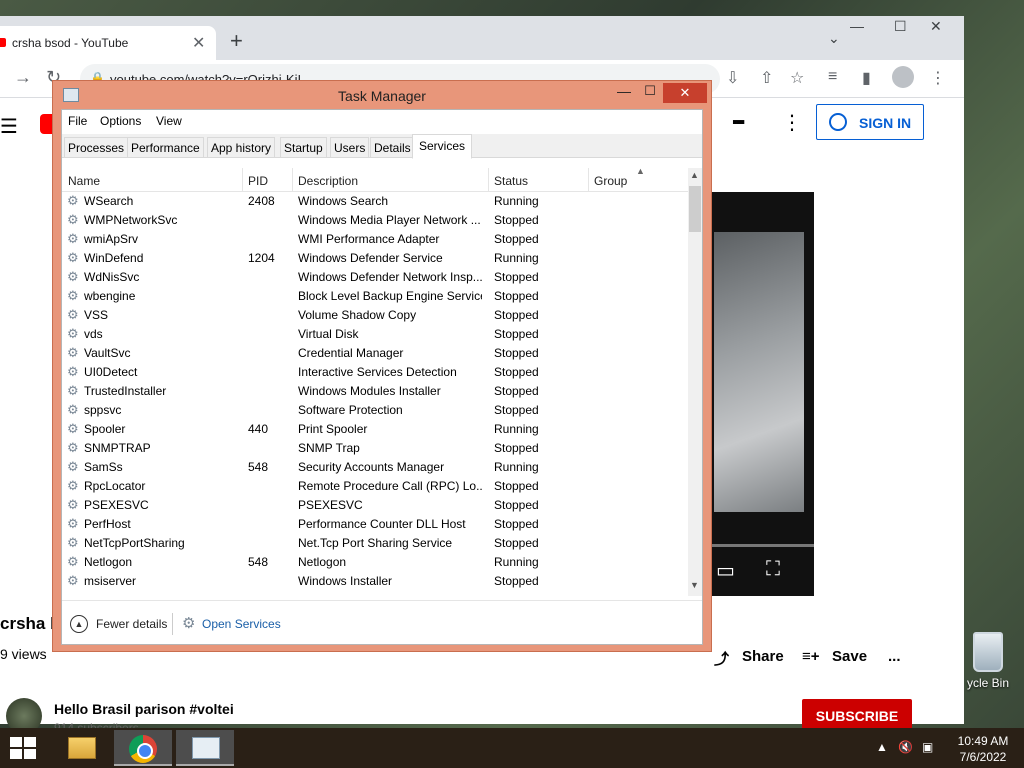 This screenshot has width=1024, height=768. What do you see at coordinates (241, 147) in the screenshot?
I see `tab-app-history: App history` at bounding box center [241, 147].